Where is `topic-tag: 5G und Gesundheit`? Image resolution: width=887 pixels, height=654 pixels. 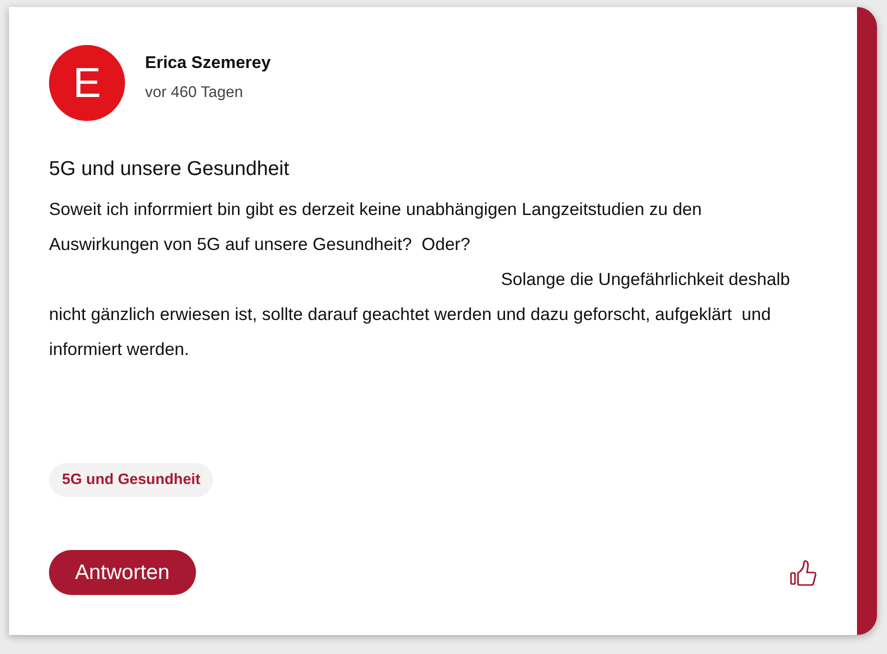
topic-tag: 5G und Gesundheit is located at coordinates (131, 480).